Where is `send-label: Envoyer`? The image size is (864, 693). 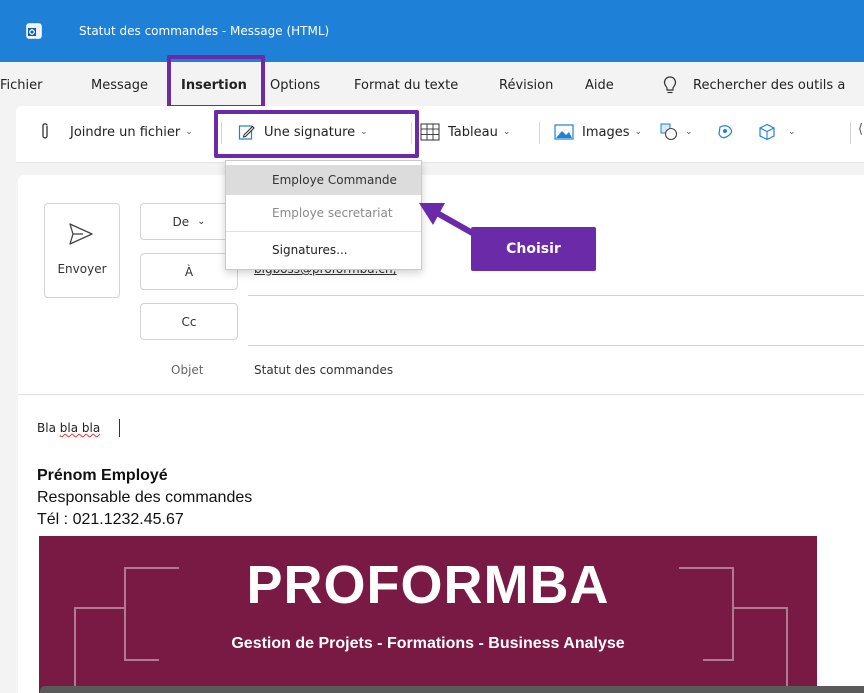 send-label: Envoyer is located at coordinates (82, 269).